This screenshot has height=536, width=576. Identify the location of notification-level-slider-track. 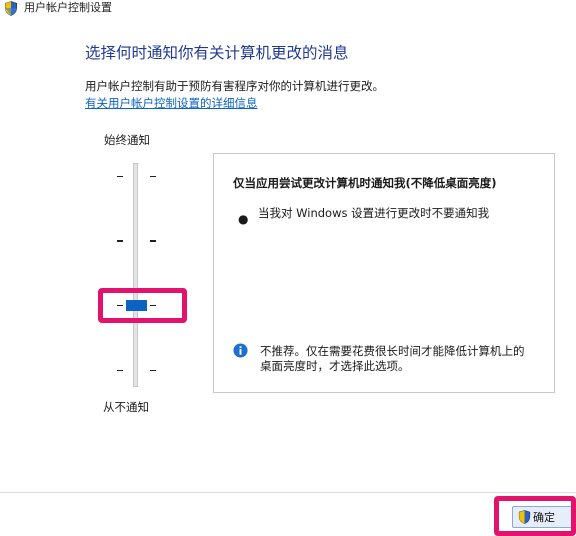
(135, 275).